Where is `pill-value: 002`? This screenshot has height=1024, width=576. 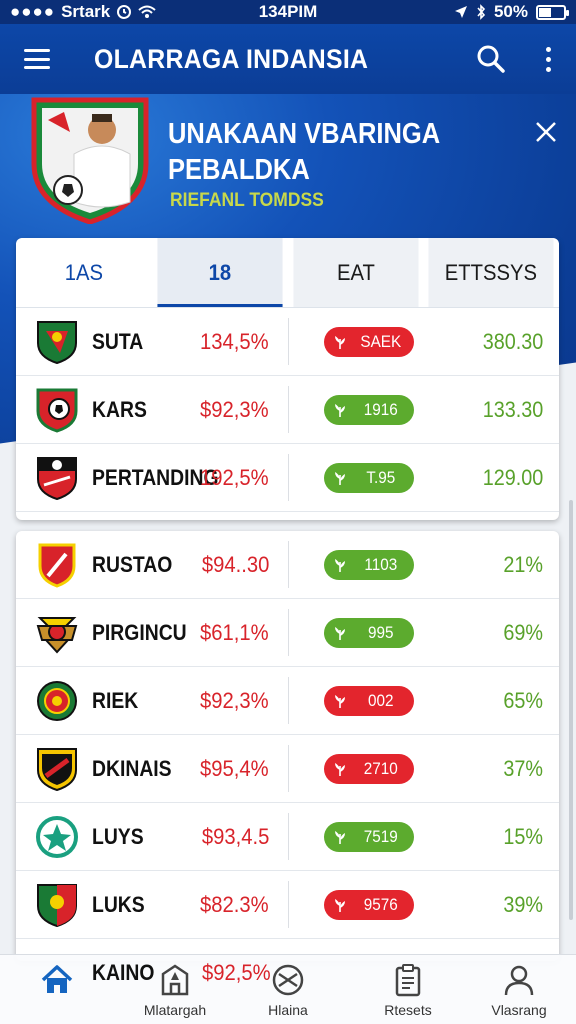 pill-value: 002 is located at coordinates (381, 700).